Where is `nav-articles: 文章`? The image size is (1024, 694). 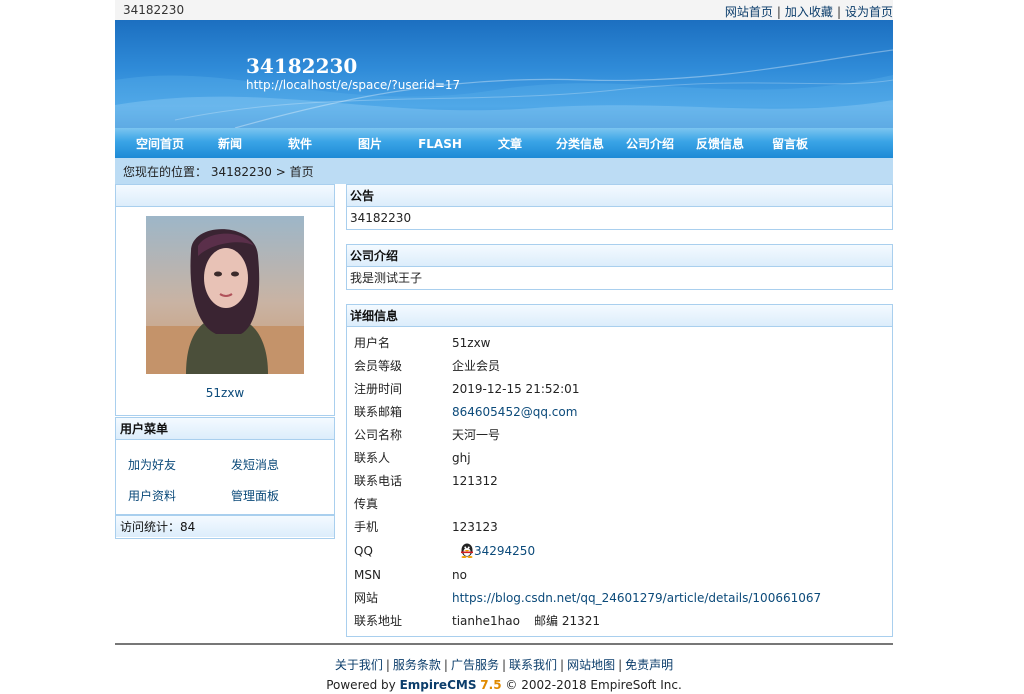
nav-articles: 文章 is located at coordinates (510, 143).